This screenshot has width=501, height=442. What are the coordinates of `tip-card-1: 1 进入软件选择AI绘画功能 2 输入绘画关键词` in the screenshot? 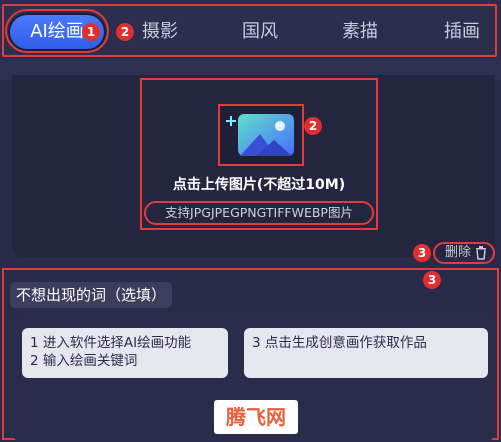 It's located at (125, 353).